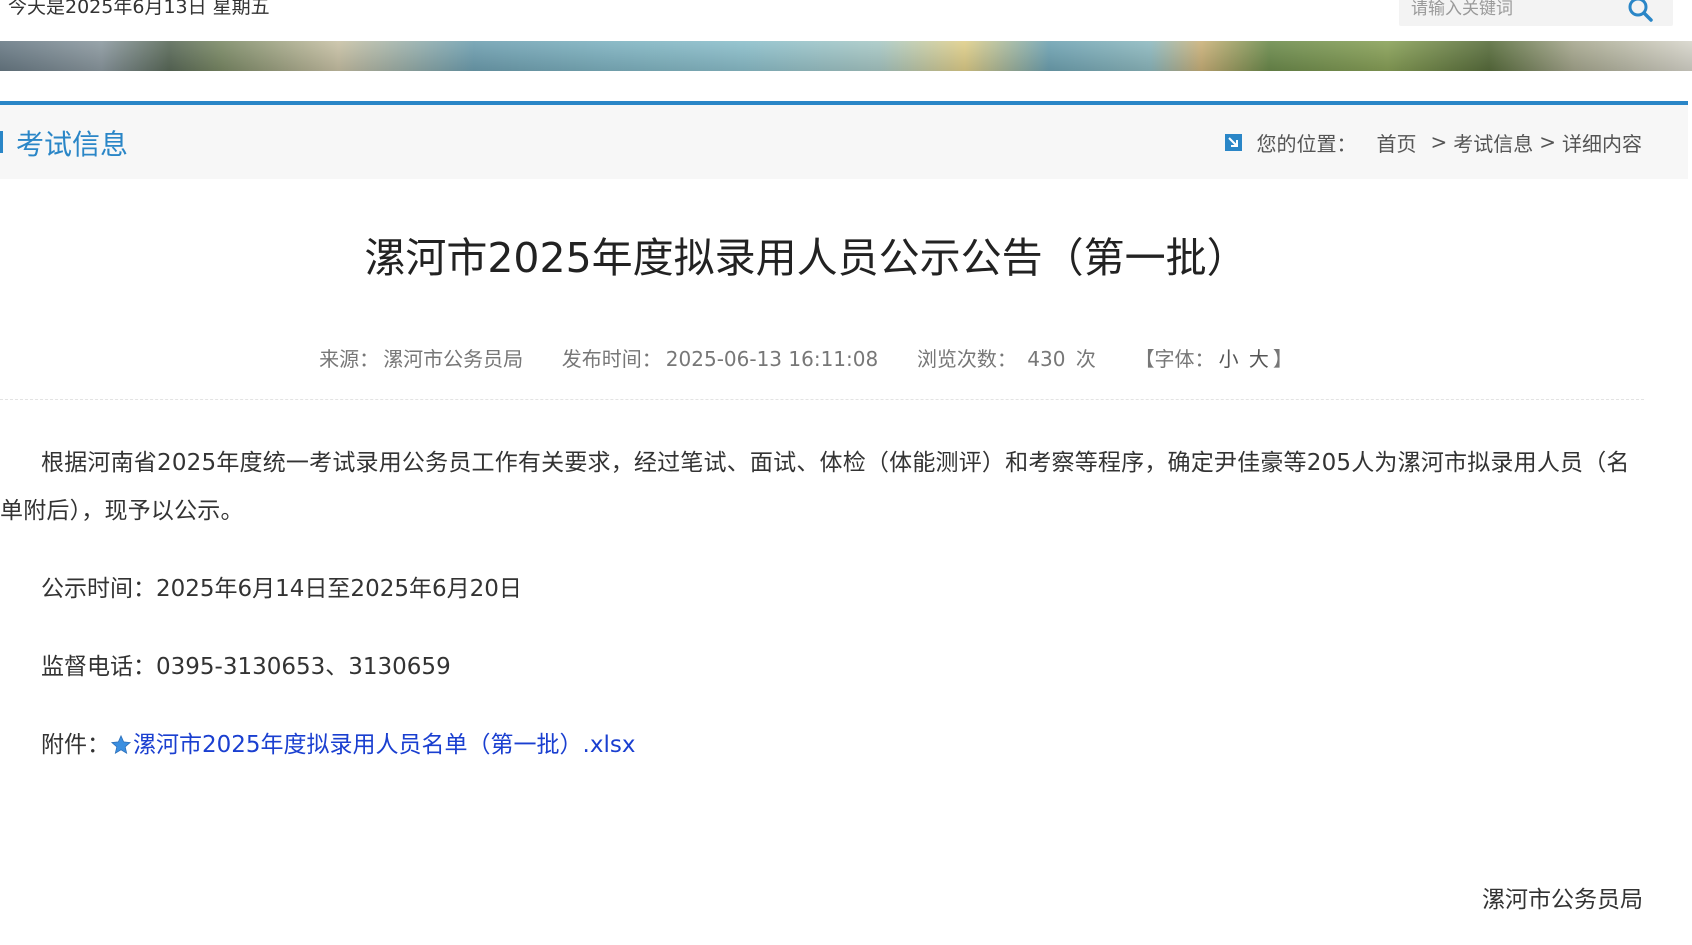 Image resolution: width=1692 pixels, height=945 pixels. I want to click on star-icon, so click(121, 744).